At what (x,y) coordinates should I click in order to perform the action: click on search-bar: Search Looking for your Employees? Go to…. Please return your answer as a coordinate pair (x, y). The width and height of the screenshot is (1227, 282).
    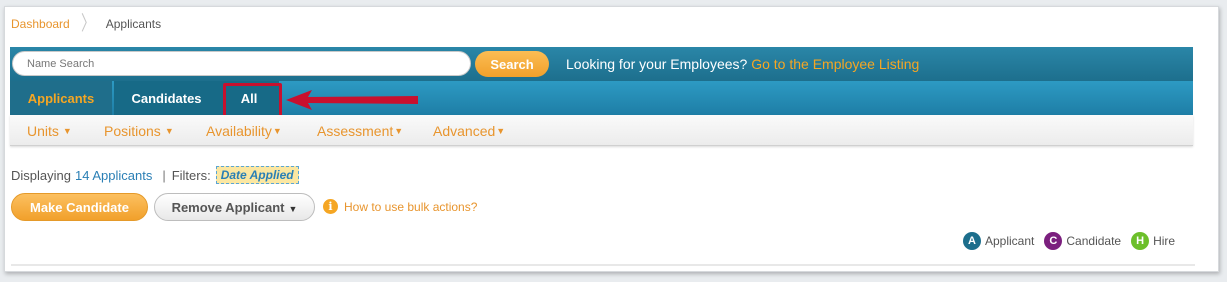
    Looking at the image, I should click on (601, 64).